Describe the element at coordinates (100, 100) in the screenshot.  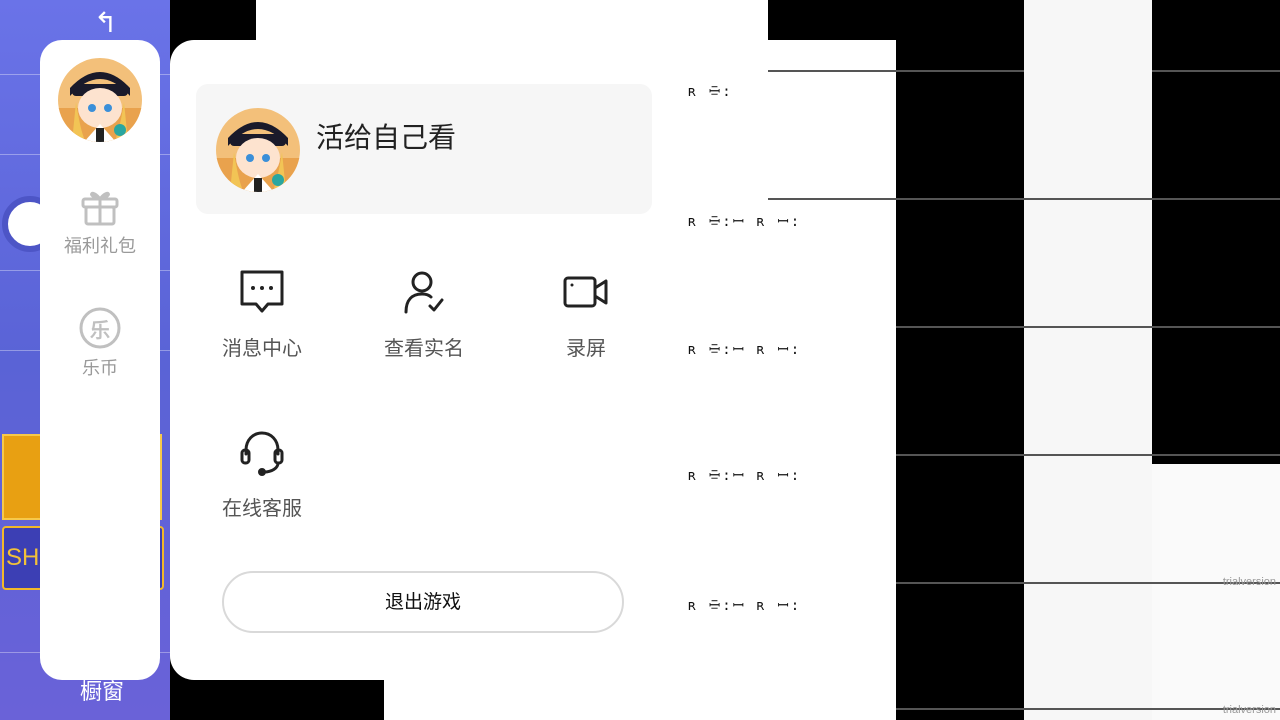
I see `avatar` at that location.